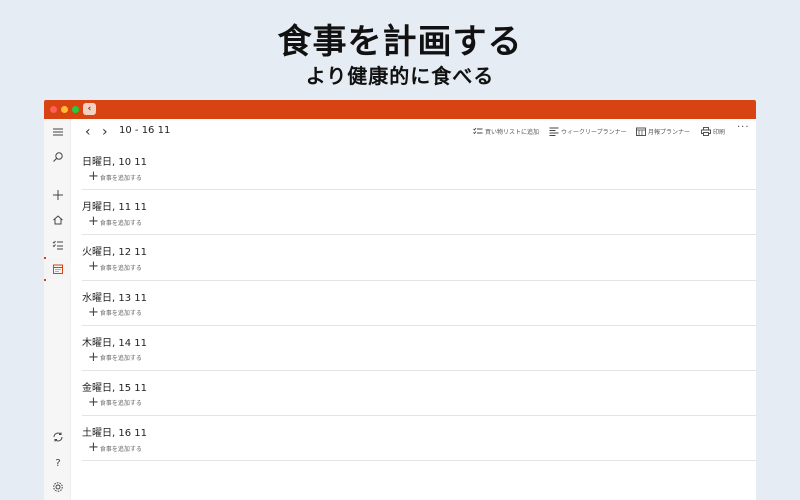  What do you see at coordinates (64, 109) in the screenshot?
I see `minimize-window-button` at bounding box center [64, 109].